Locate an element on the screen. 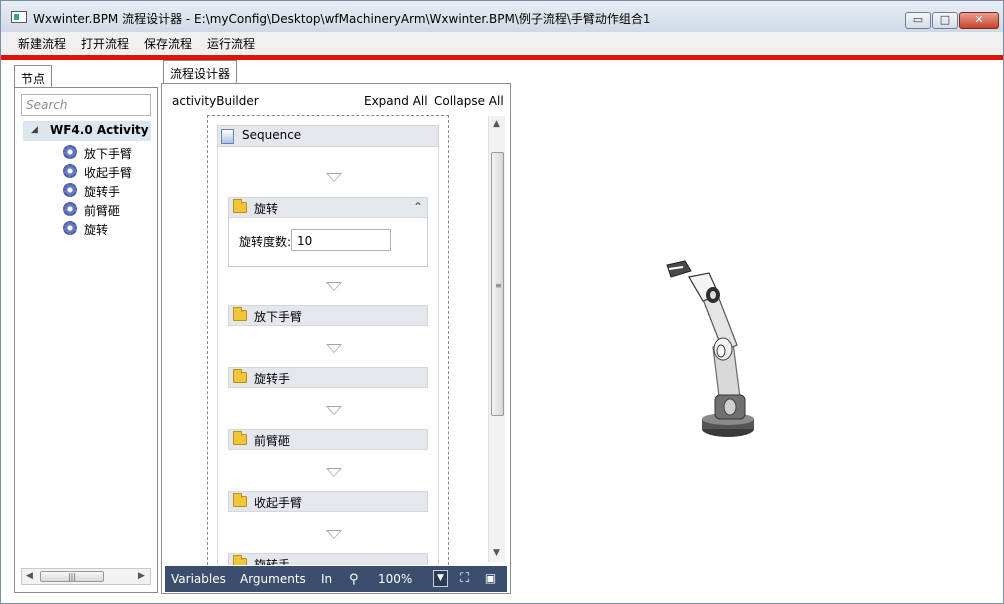  zoom-level: 100% is located at coordinates (395, 579).